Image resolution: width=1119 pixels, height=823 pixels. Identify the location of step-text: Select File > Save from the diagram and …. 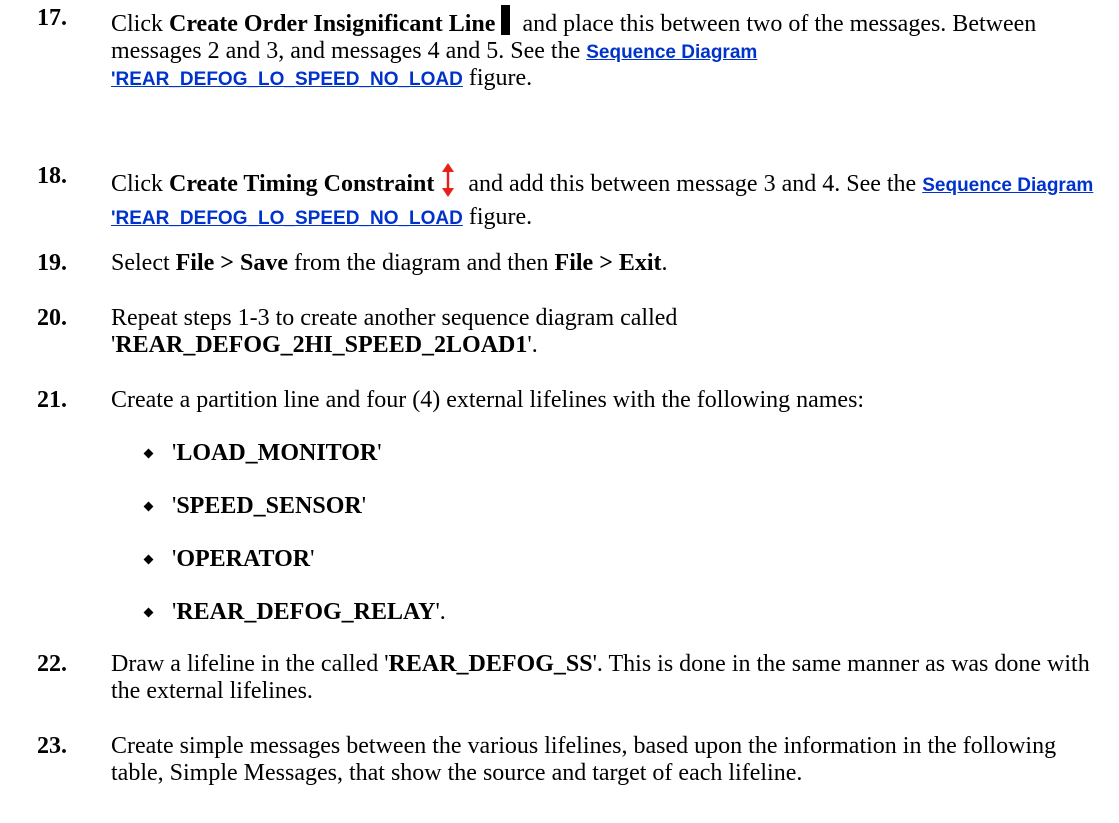
(609, 263).